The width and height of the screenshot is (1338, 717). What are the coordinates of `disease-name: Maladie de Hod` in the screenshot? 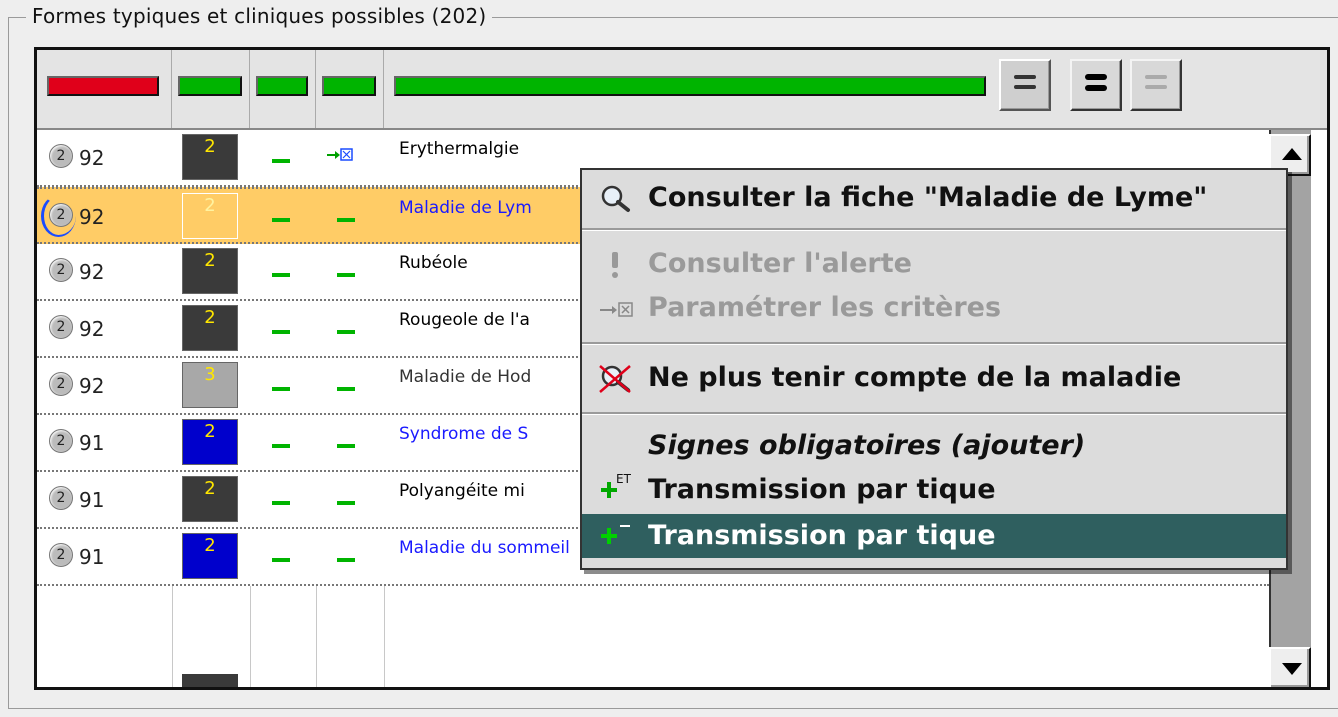 It's located at (465, 377).